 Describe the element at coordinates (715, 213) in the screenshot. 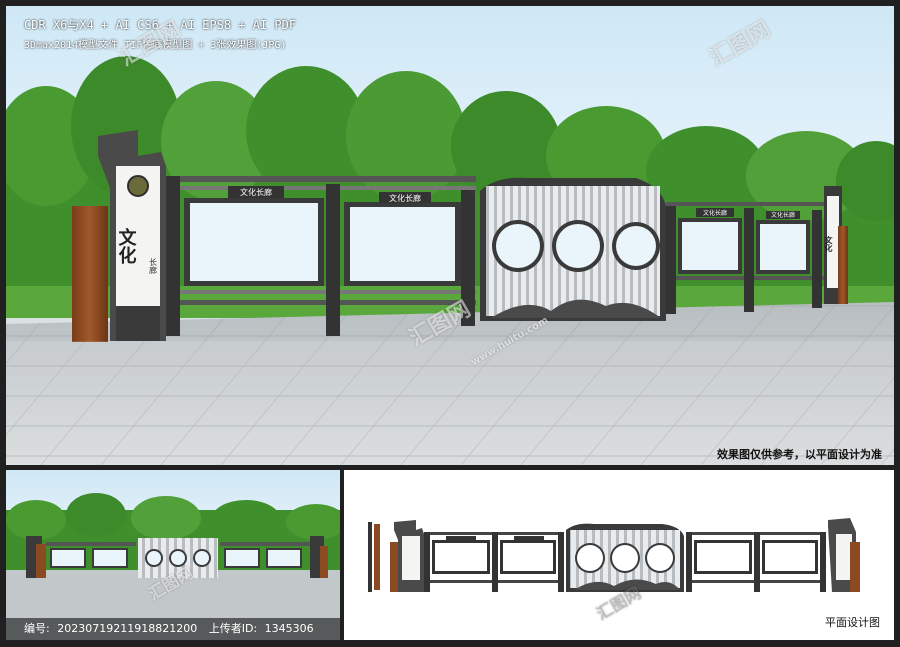

I see `board-tag-3: 文化长廊` at that location.